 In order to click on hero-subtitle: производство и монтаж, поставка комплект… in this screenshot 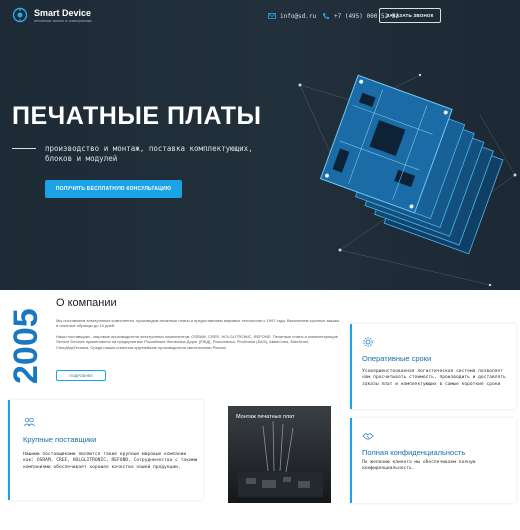, I will do `click(149, 153)`.